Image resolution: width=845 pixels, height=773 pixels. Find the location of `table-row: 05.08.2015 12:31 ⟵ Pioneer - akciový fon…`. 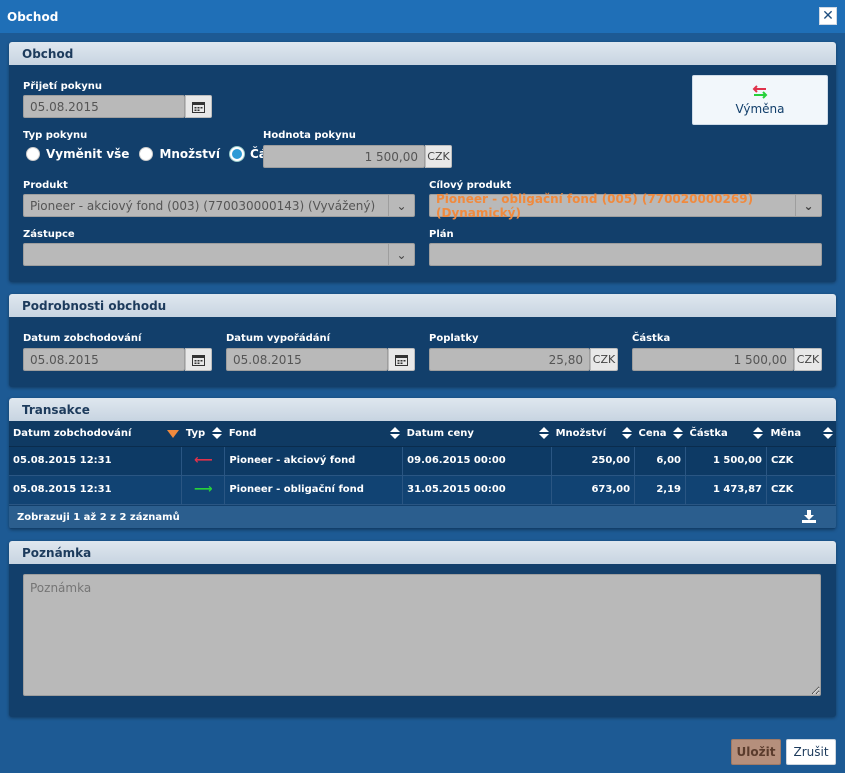

table-row: 05.08.2015 12:31 ⟵ Pioneer - akciový fon… is located at coordinates (422, 461).